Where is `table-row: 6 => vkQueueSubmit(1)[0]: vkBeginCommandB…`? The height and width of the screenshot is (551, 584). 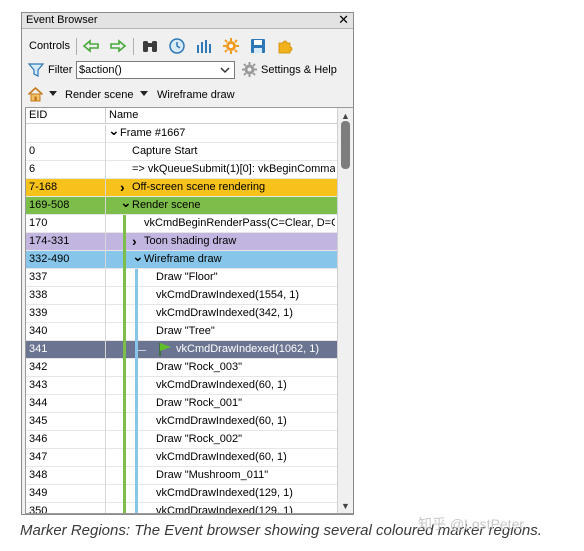 table-row: 6 => vkQueueSubmit(1)[0]: vkBeginCommandB… is located at coordinates (181, 170).